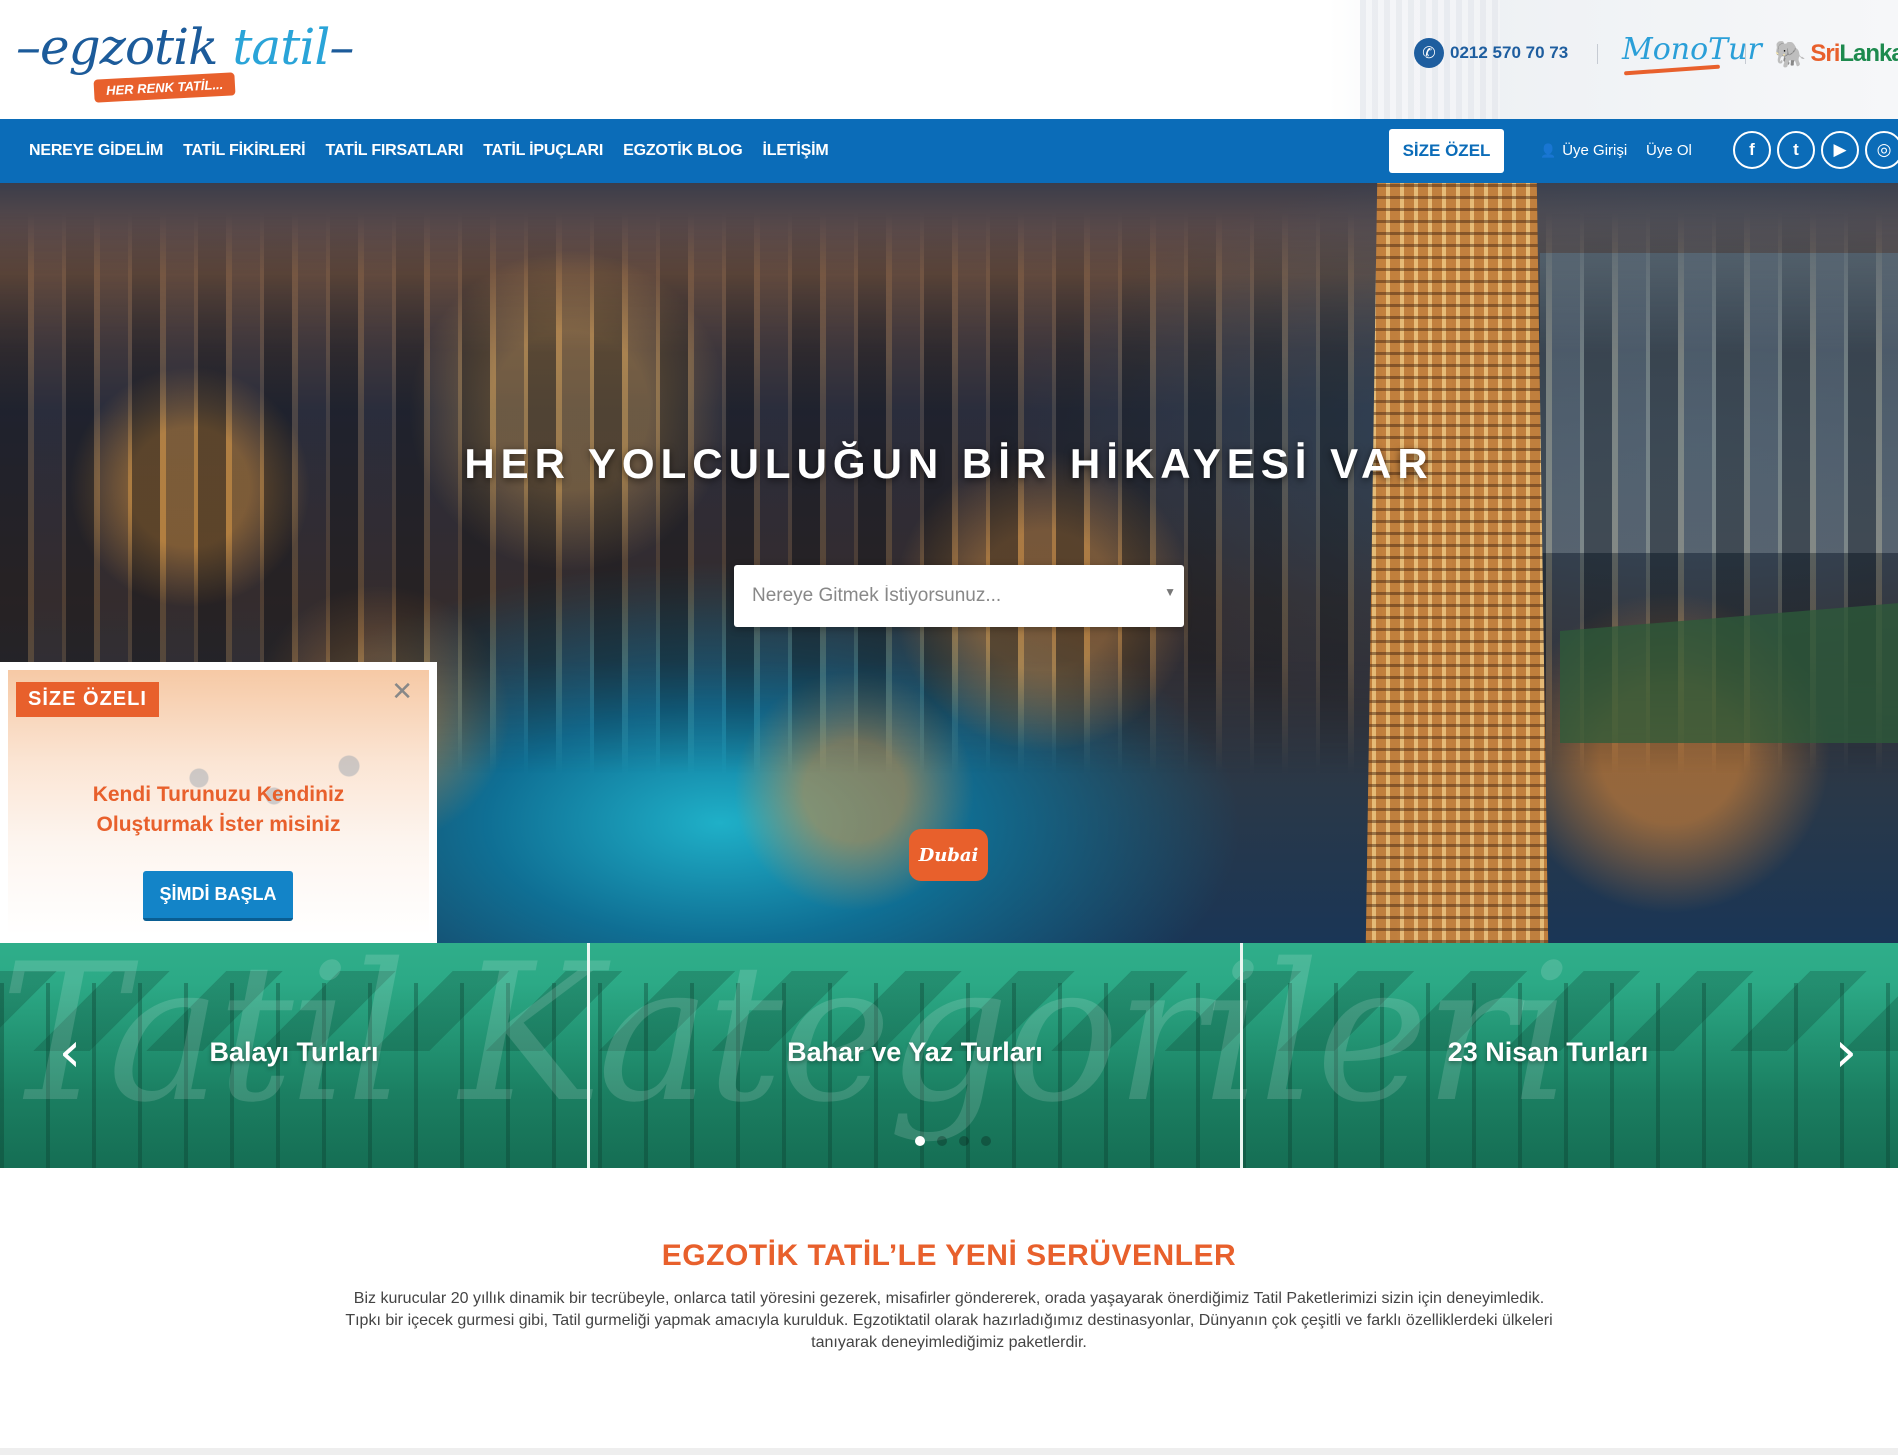 The image size is (1898, 1455). I want to click on destination-search-input, so click(944, 596).